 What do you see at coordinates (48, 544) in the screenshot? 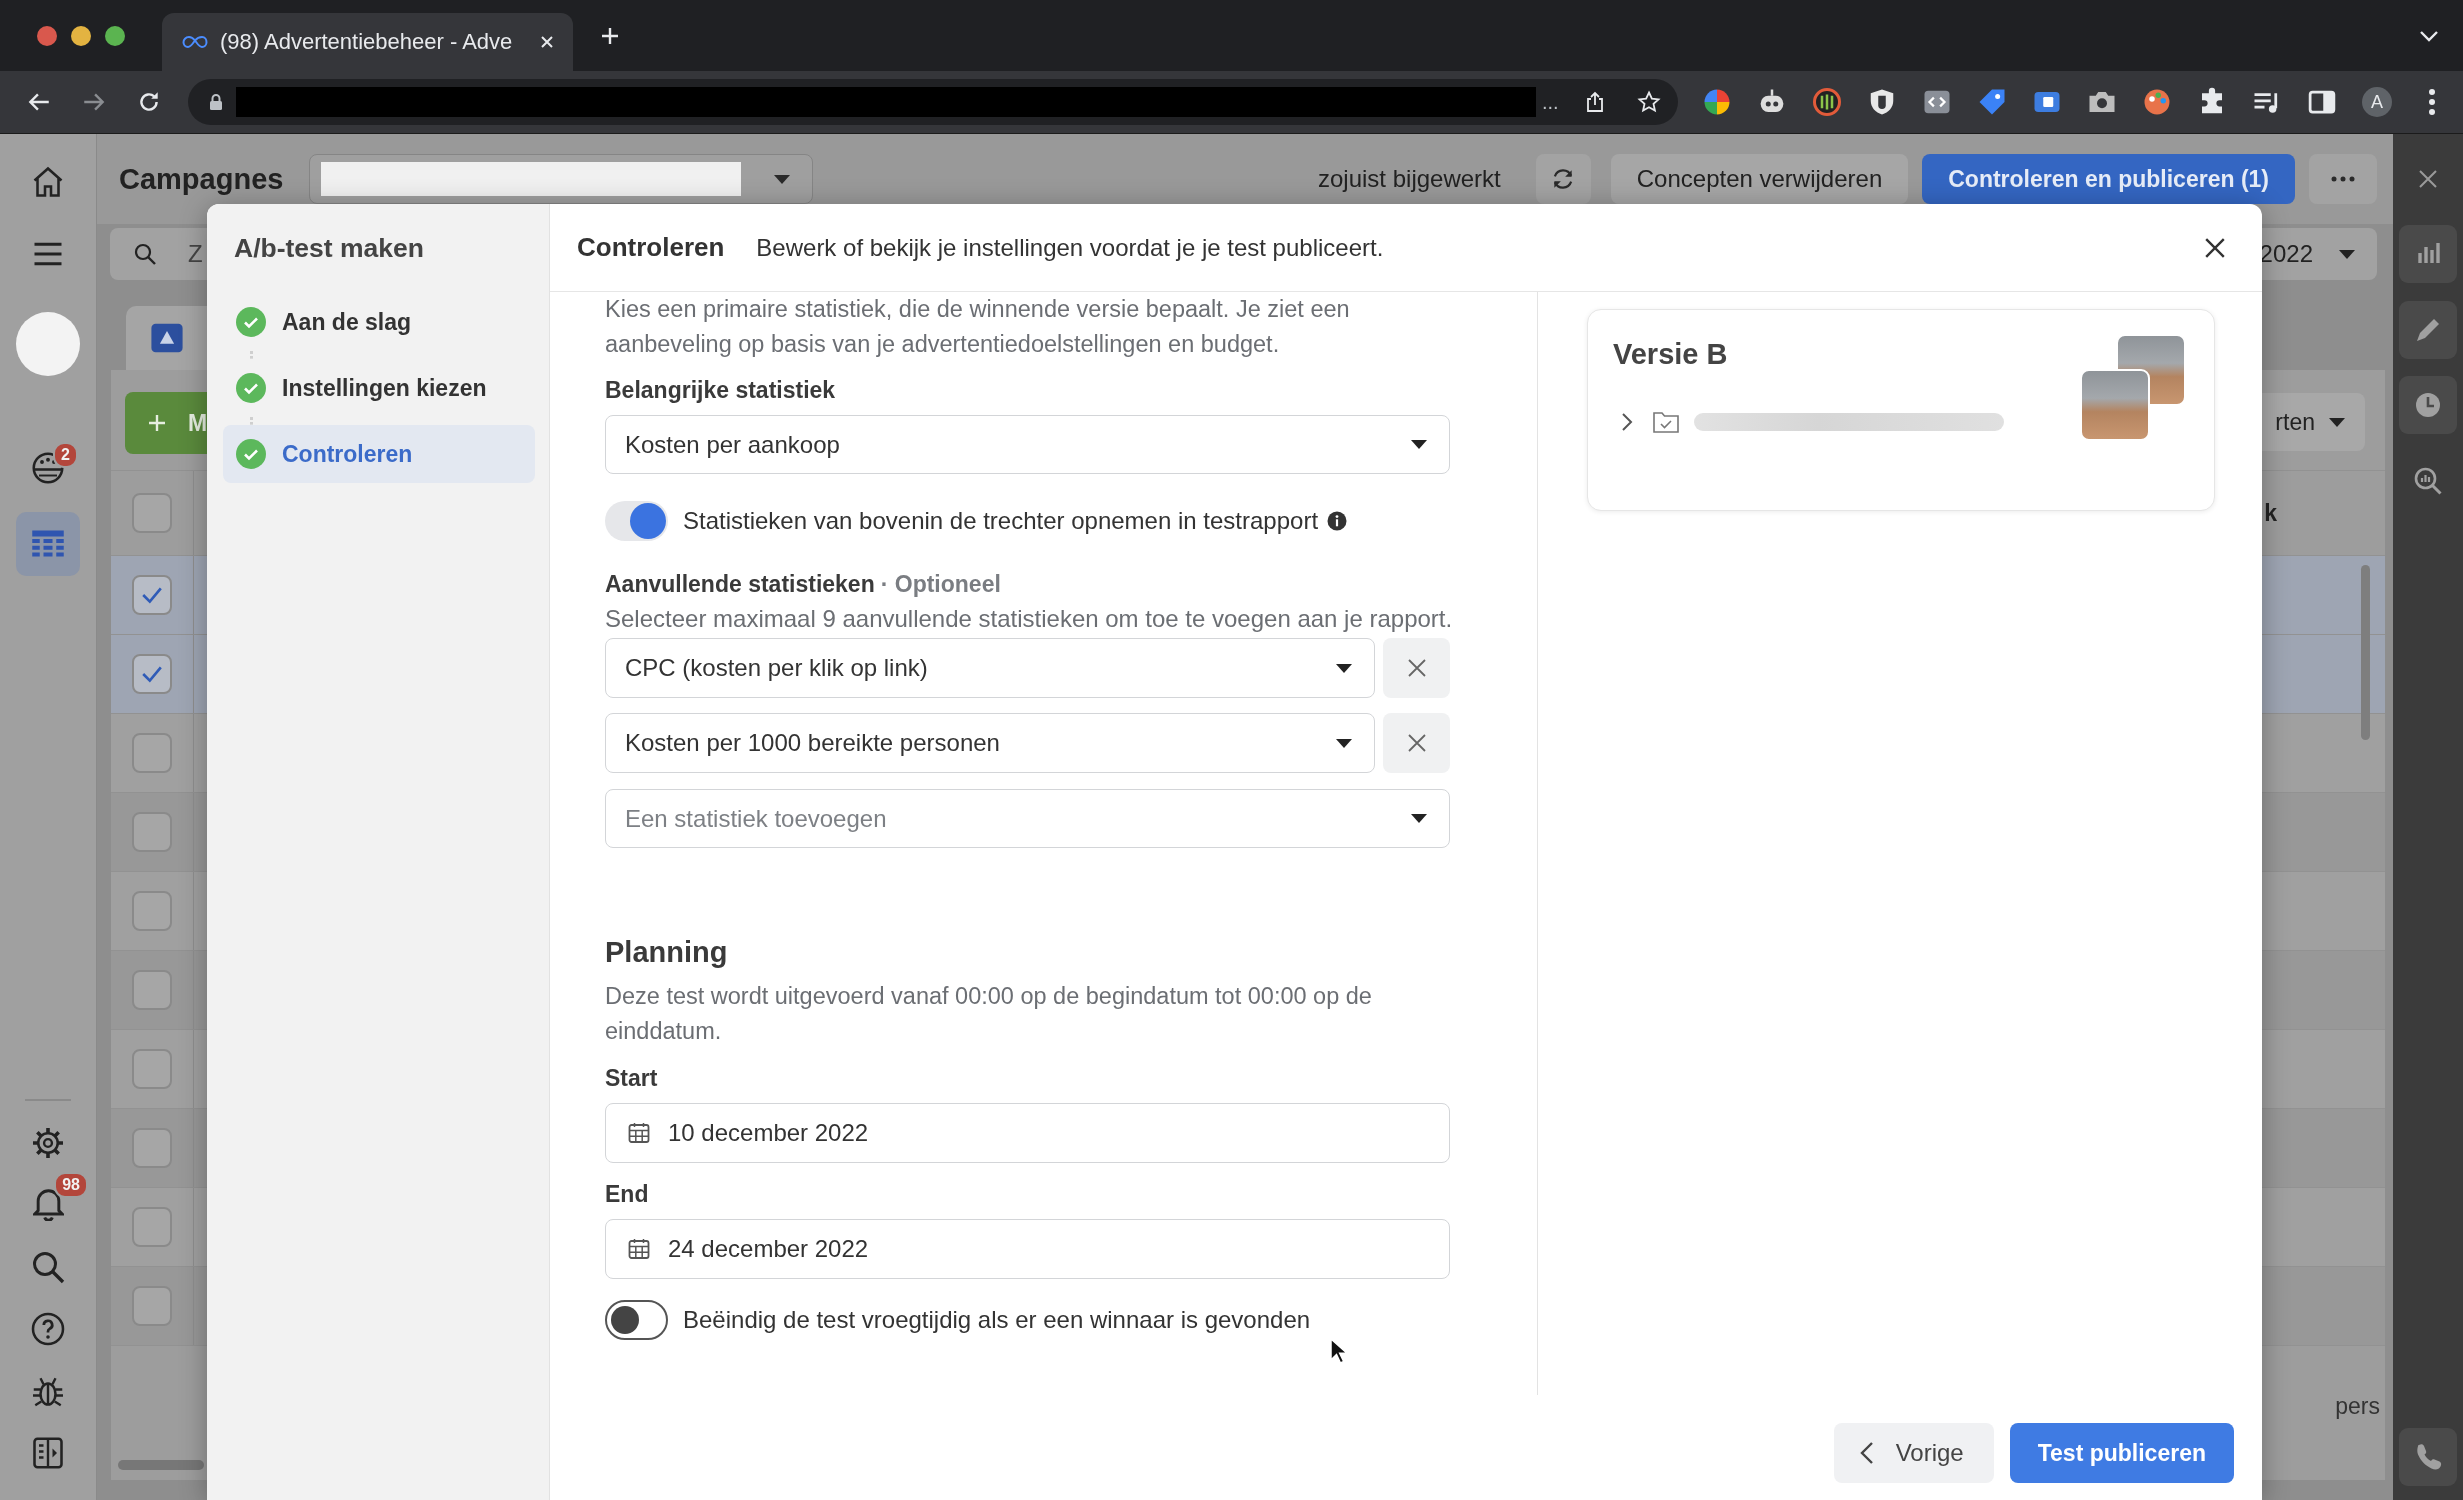
I see `table-icon` at bounding box center [48, 544].